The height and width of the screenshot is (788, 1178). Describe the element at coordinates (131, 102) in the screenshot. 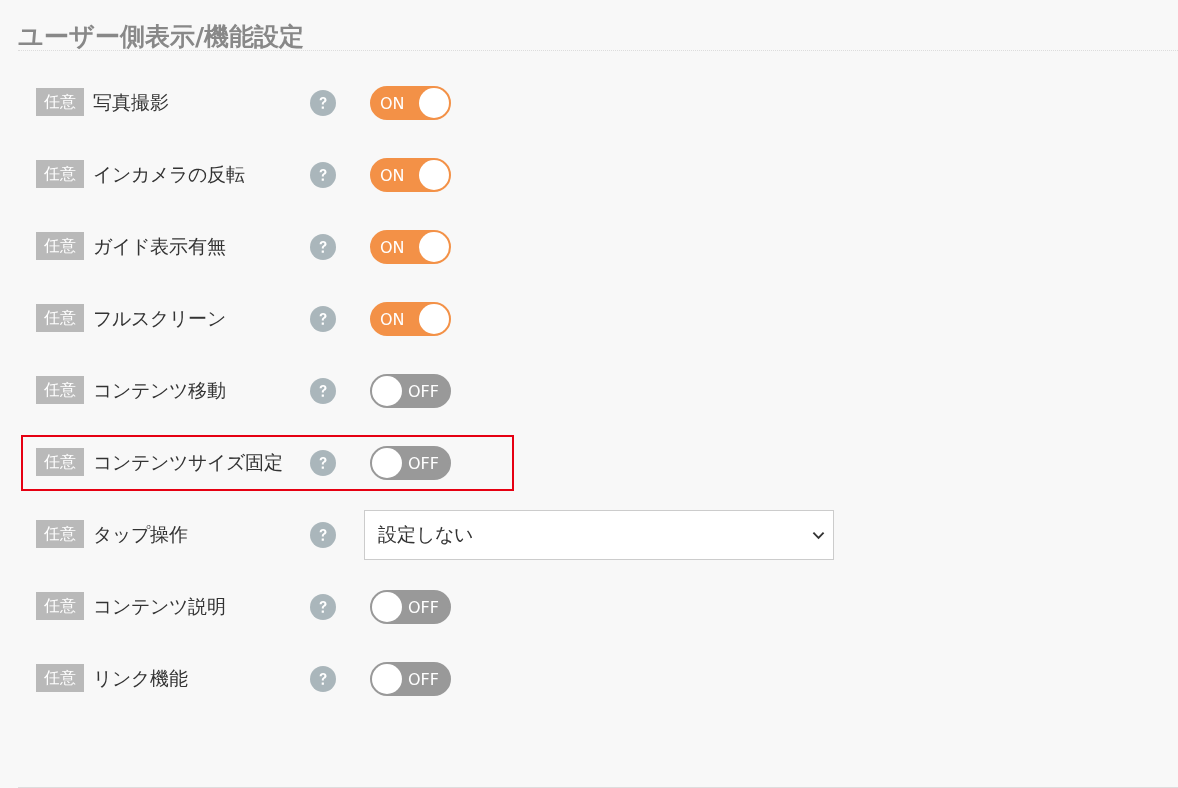

I see `setting-label: 写真撮影` at that location.